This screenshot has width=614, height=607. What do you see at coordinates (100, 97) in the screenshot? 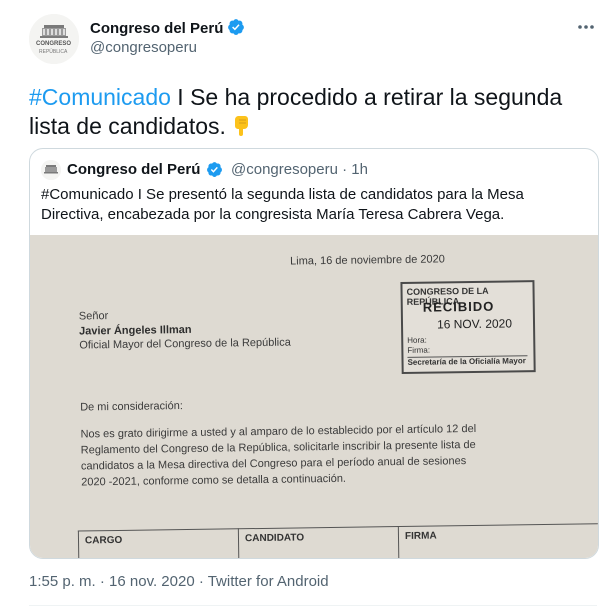
I see `hashtag-link: #Comunicado` at bounding box center [100, 97].